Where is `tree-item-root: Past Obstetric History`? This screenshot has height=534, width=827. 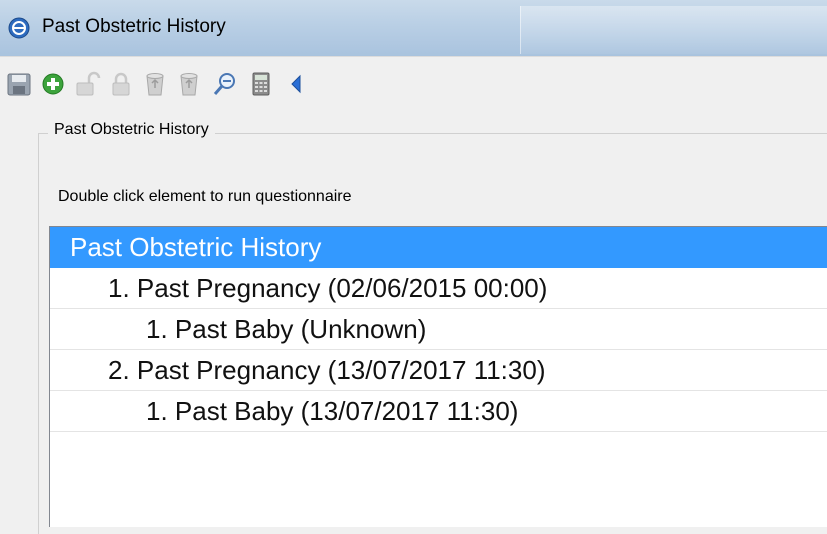 tree-item-root: Past Obstetric History is located at coordinates (438, 247).